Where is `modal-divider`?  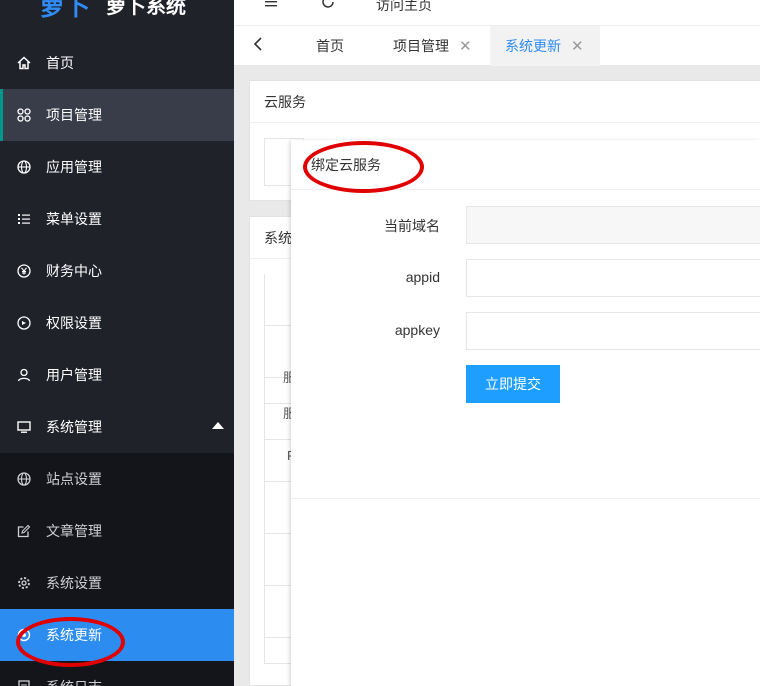
modal-divider is located at coordinates (525, 498).